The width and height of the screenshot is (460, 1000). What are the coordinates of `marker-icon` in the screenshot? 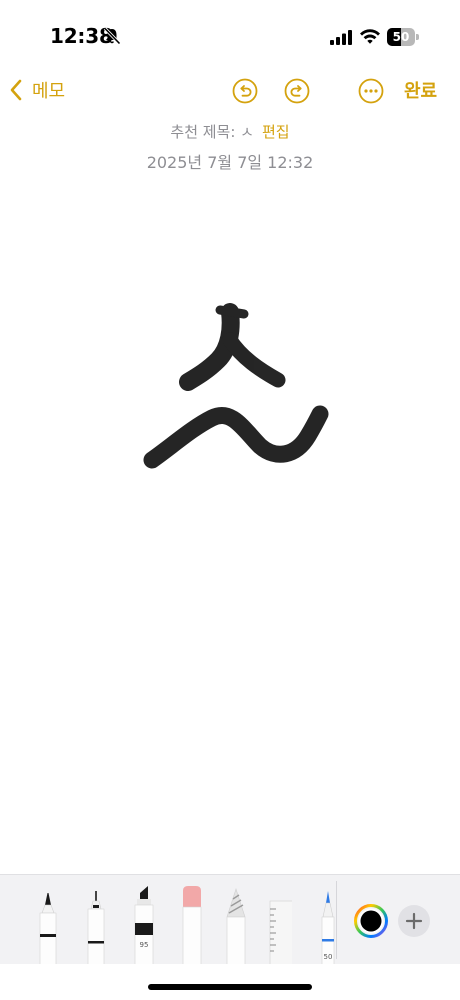 It's located at (144, 925).